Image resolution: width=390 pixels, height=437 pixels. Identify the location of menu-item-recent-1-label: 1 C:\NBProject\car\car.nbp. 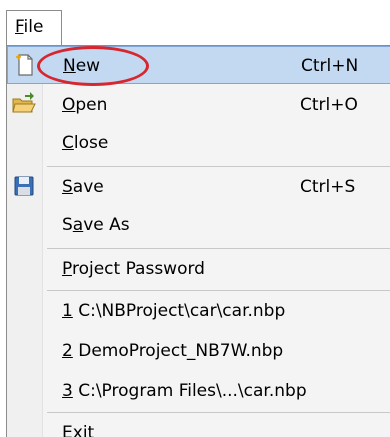
(174, 311).